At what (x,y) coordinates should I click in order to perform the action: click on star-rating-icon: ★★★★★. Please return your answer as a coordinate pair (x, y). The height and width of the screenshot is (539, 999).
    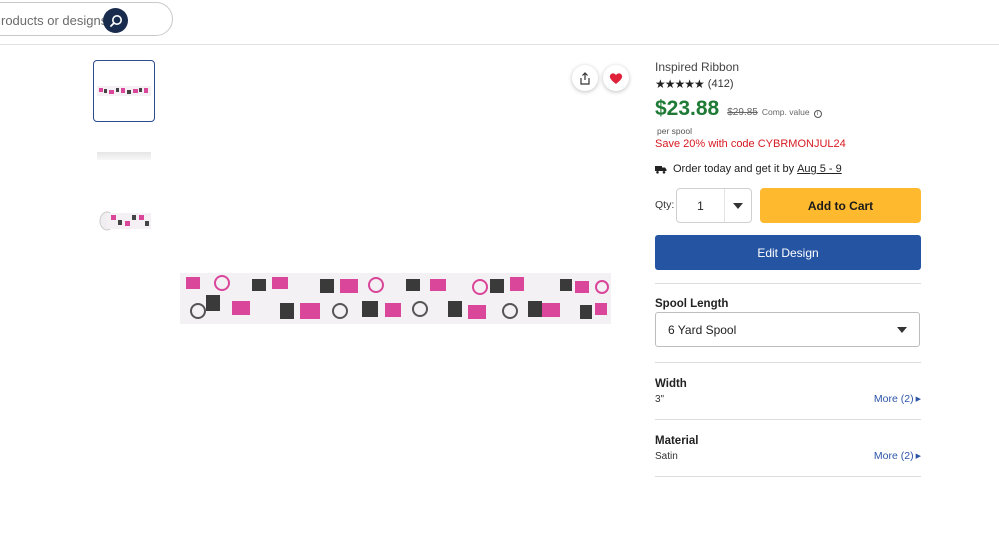
    Looking at the image, I should click on (680, 84).